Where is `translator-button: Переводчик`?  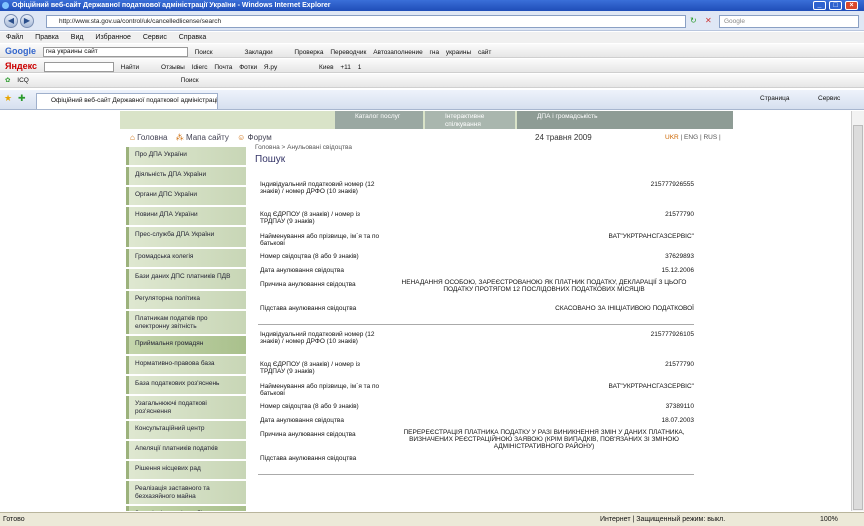
translator-button: Переводчик is located at coordinates (348, 51).